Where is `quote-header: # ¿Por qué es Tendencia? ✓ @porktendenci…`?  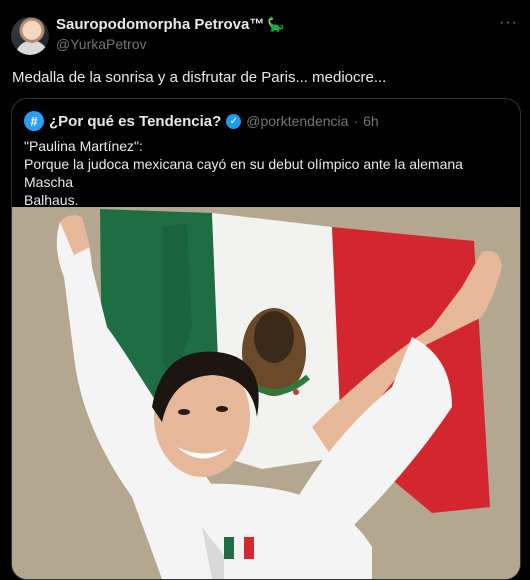
quote-header: # ¿Por qué es Tendencia? ✓ @porktendenci… is located at coordinates (201, 121).